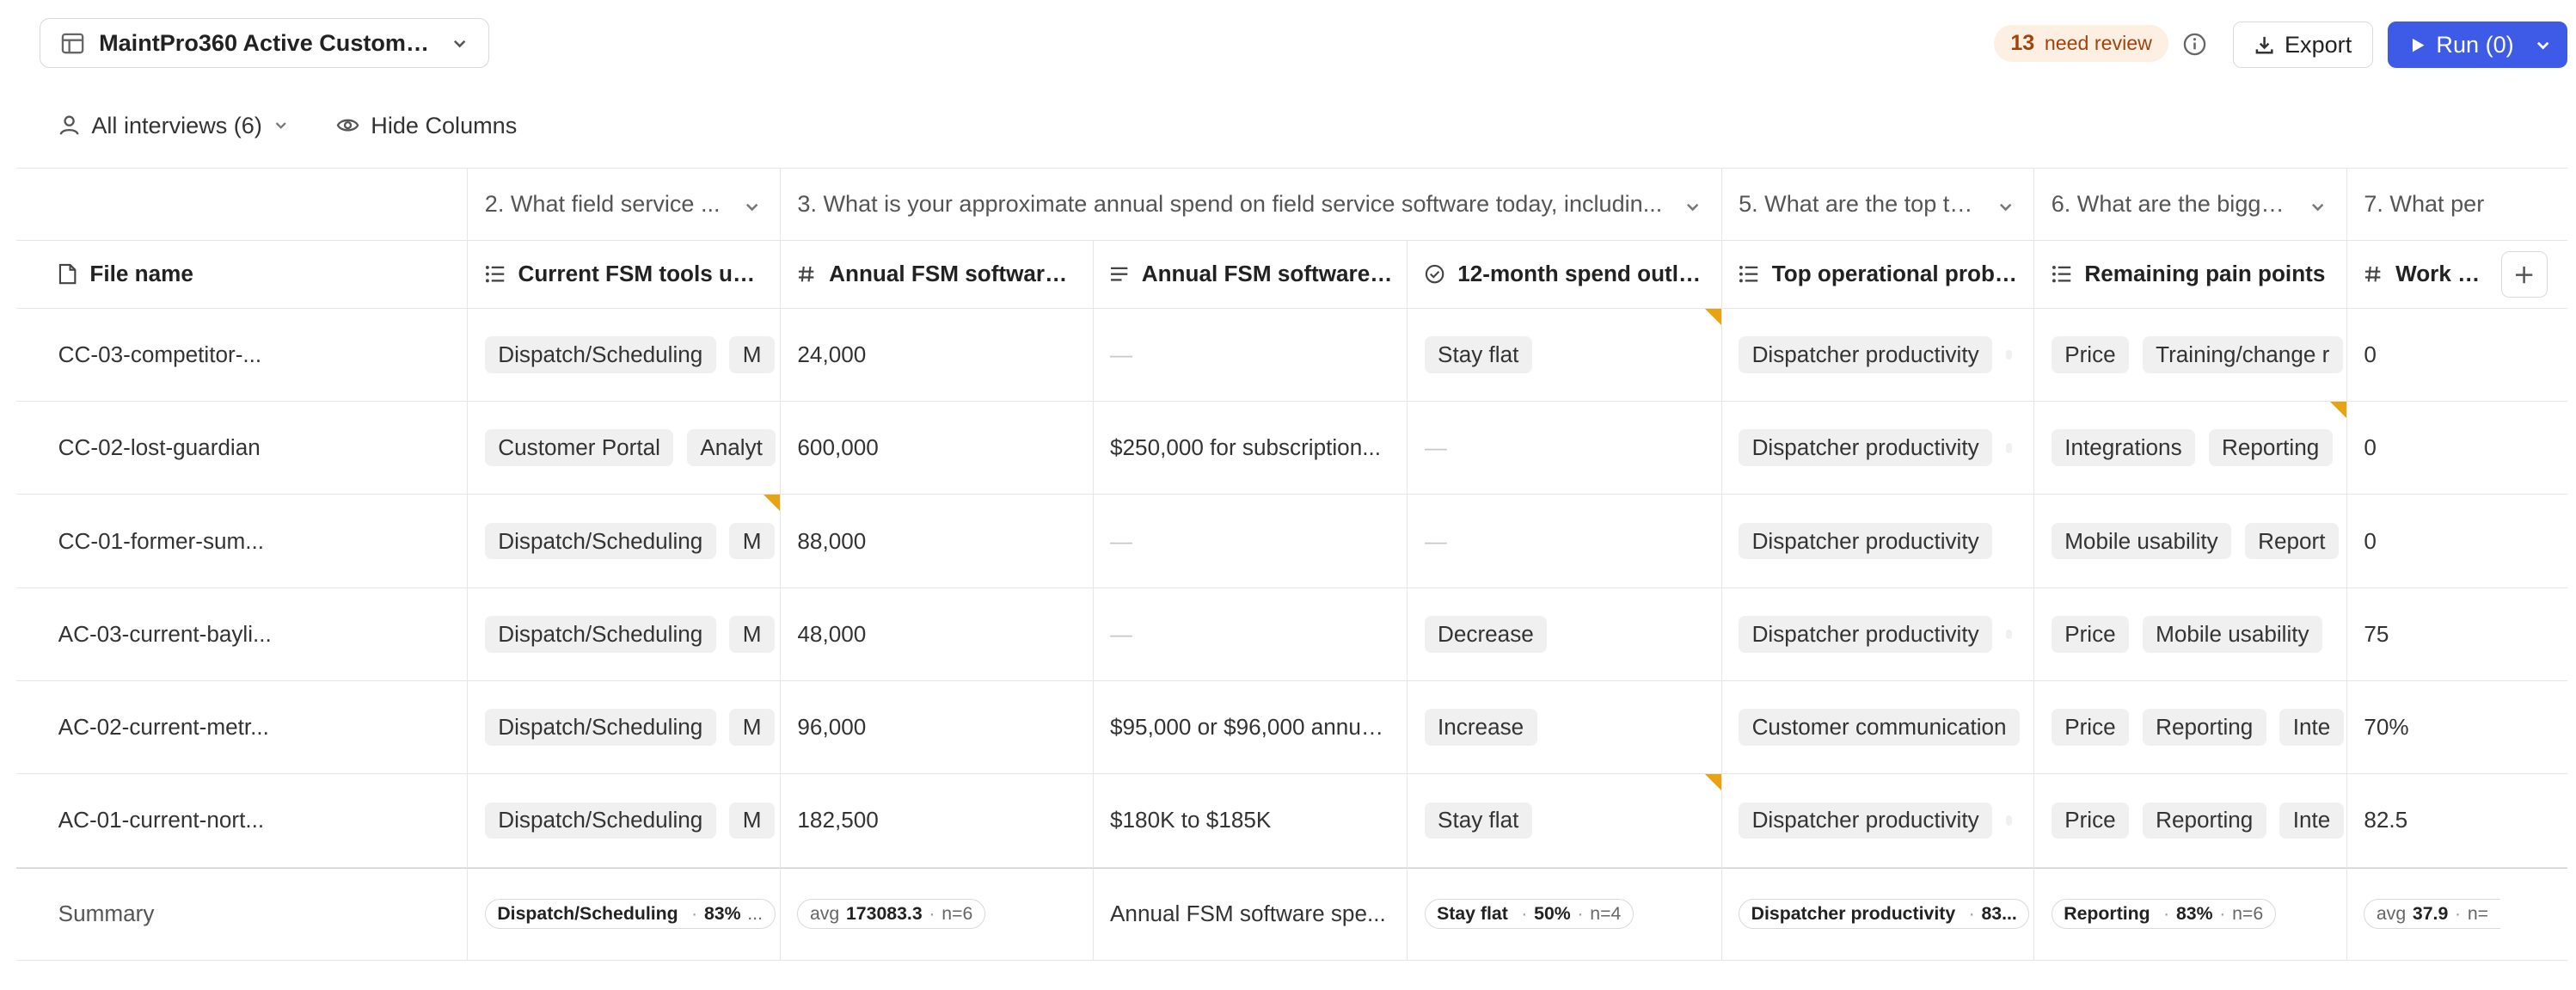  What do you see at coordinates (2457, 821) in the screenshot?
I see `row-work-cell: 82.5` at bounding box center [2457, 821].